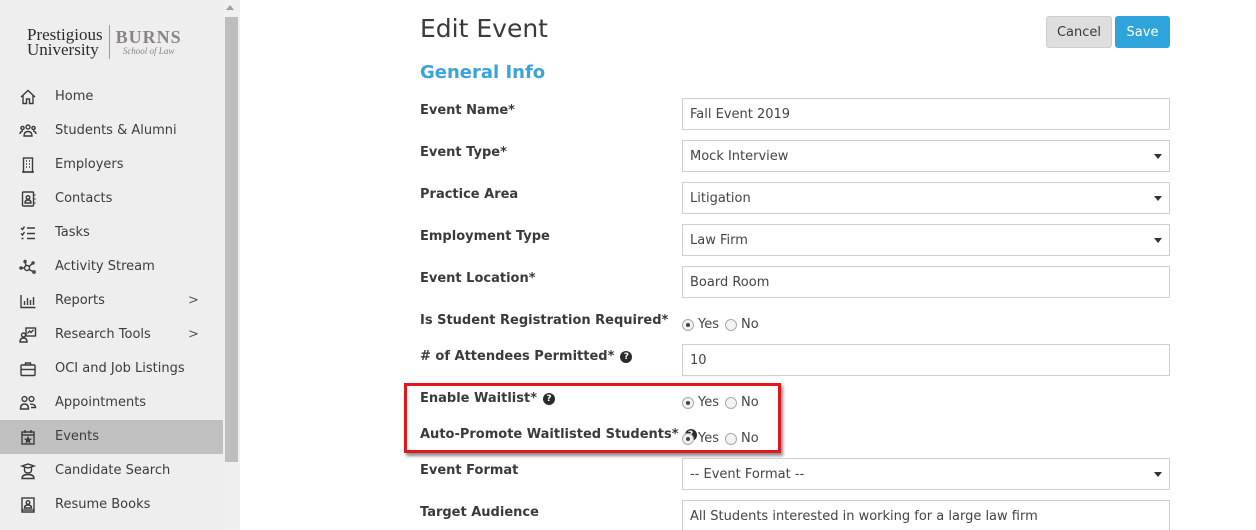 Image resolution: width=1256 pixels, height=530 pixels. I want to click on event-format-label: Event Format, so click(469, 470).